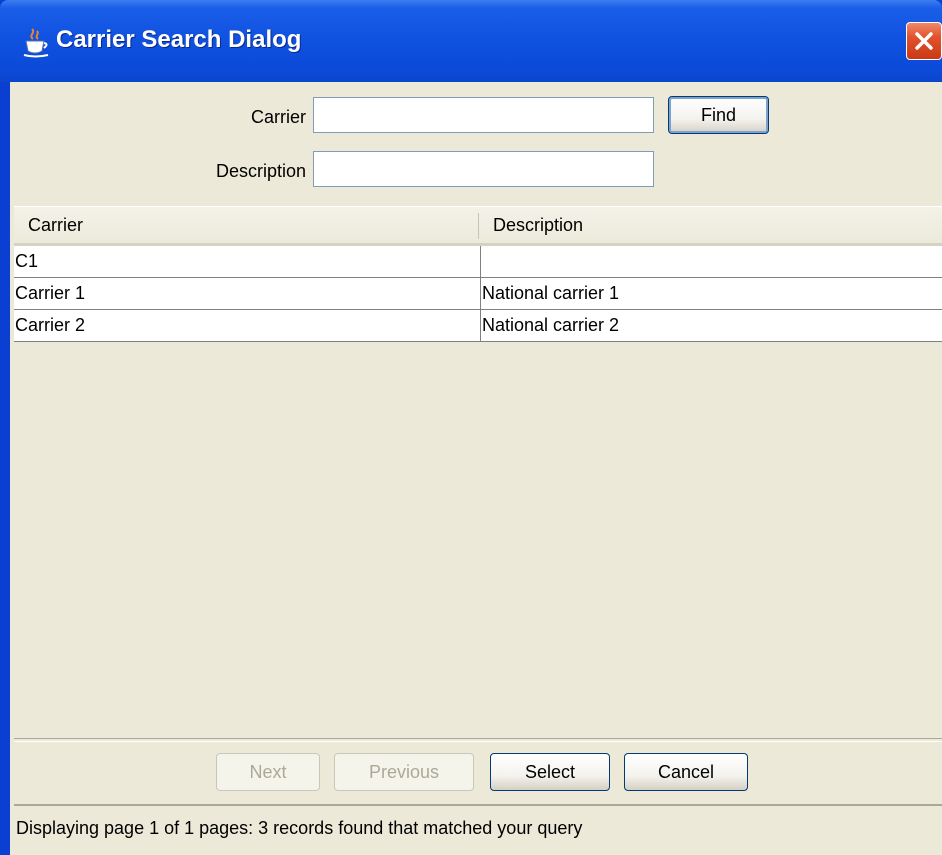 This screenshot has width=942, height=855. I want to click on cancel-button: Cancel, so click(686, 772).